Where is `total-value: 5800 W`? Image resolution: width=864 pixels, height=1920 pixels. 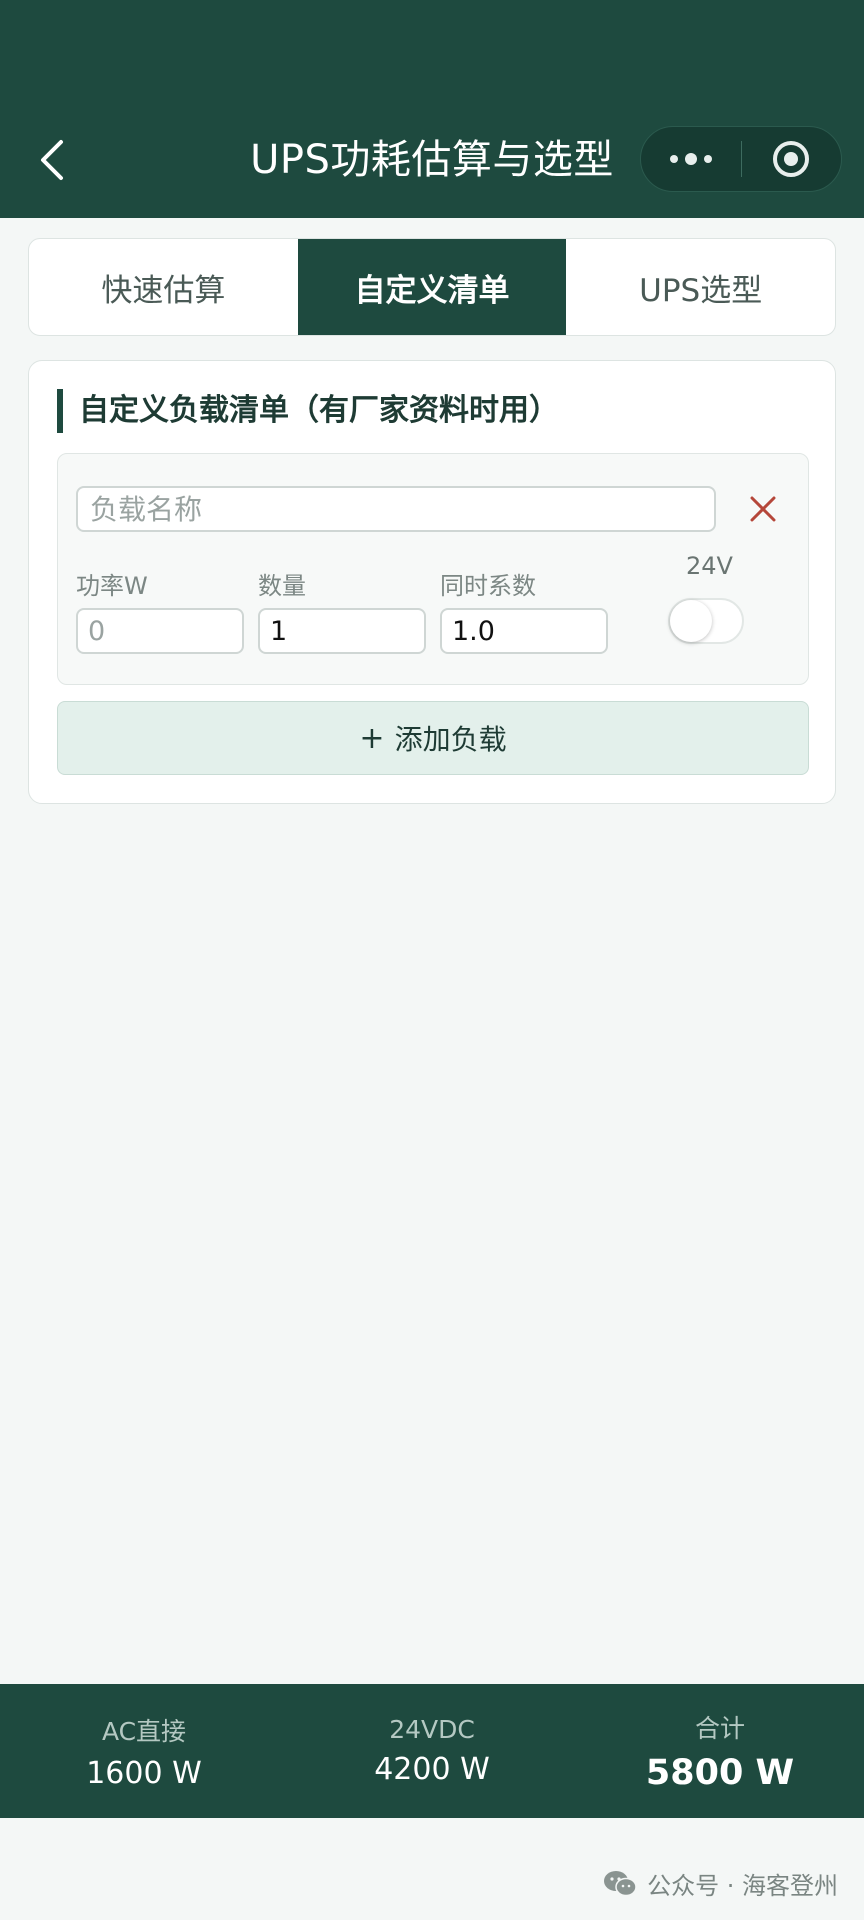
total-value: 5800 W is located at coordinates (720, 1773).